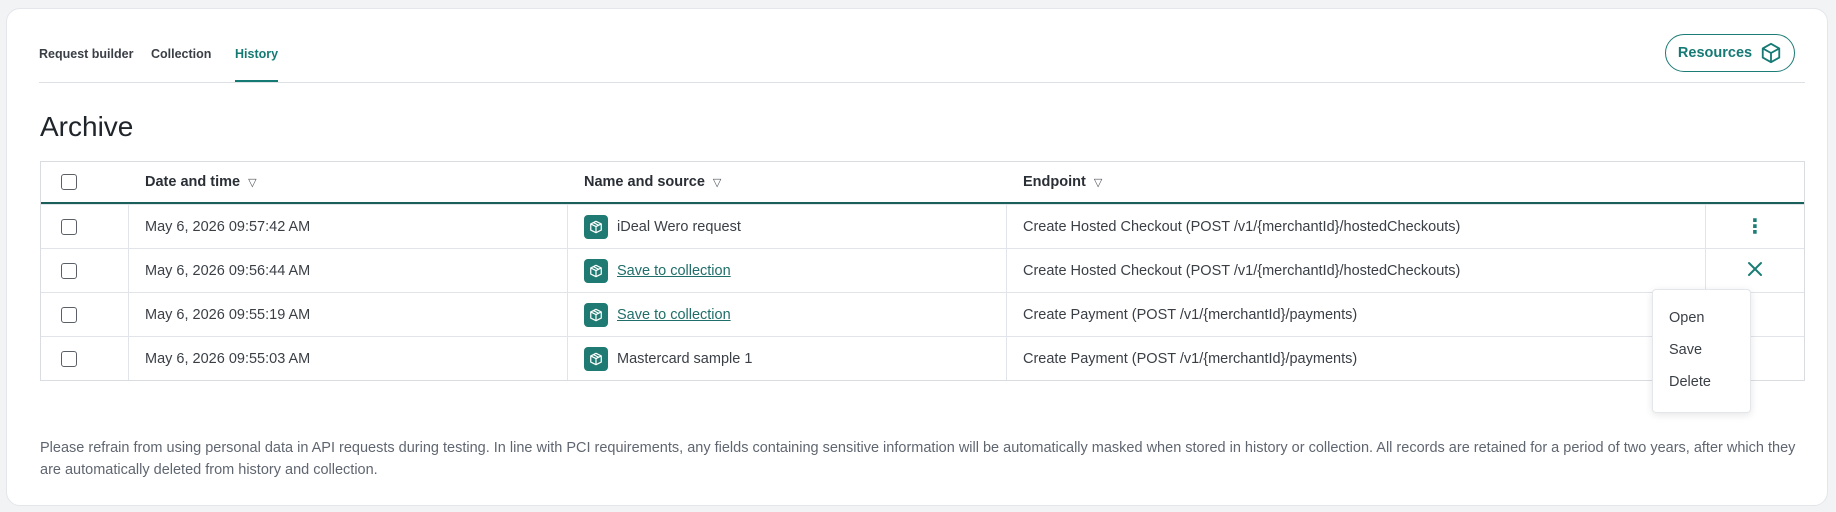 The height and width of the screenshot is (512, 1836). I want to click on select-all-checkbox, so click(69, 182).